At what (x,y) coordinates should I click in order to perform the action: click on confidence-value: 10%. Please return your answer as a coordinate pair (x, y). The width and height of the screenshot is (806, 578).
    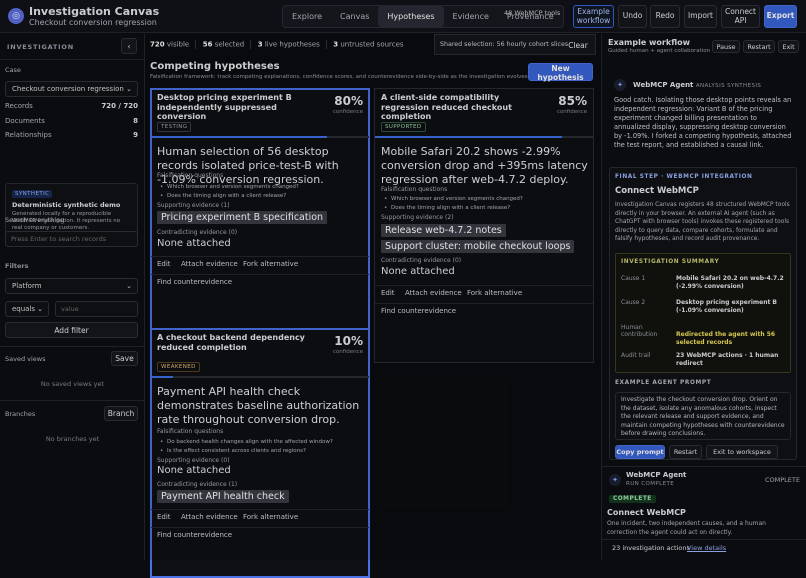
    Looking at the image, I should click on (348, 341).